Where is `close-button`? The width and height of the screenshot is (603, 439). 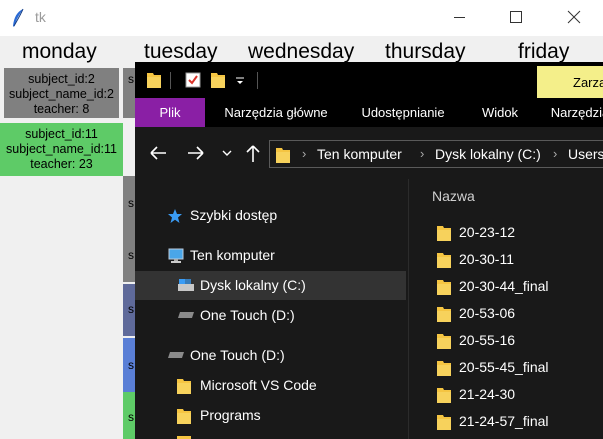
close-button is located at coordinates (574, 18).